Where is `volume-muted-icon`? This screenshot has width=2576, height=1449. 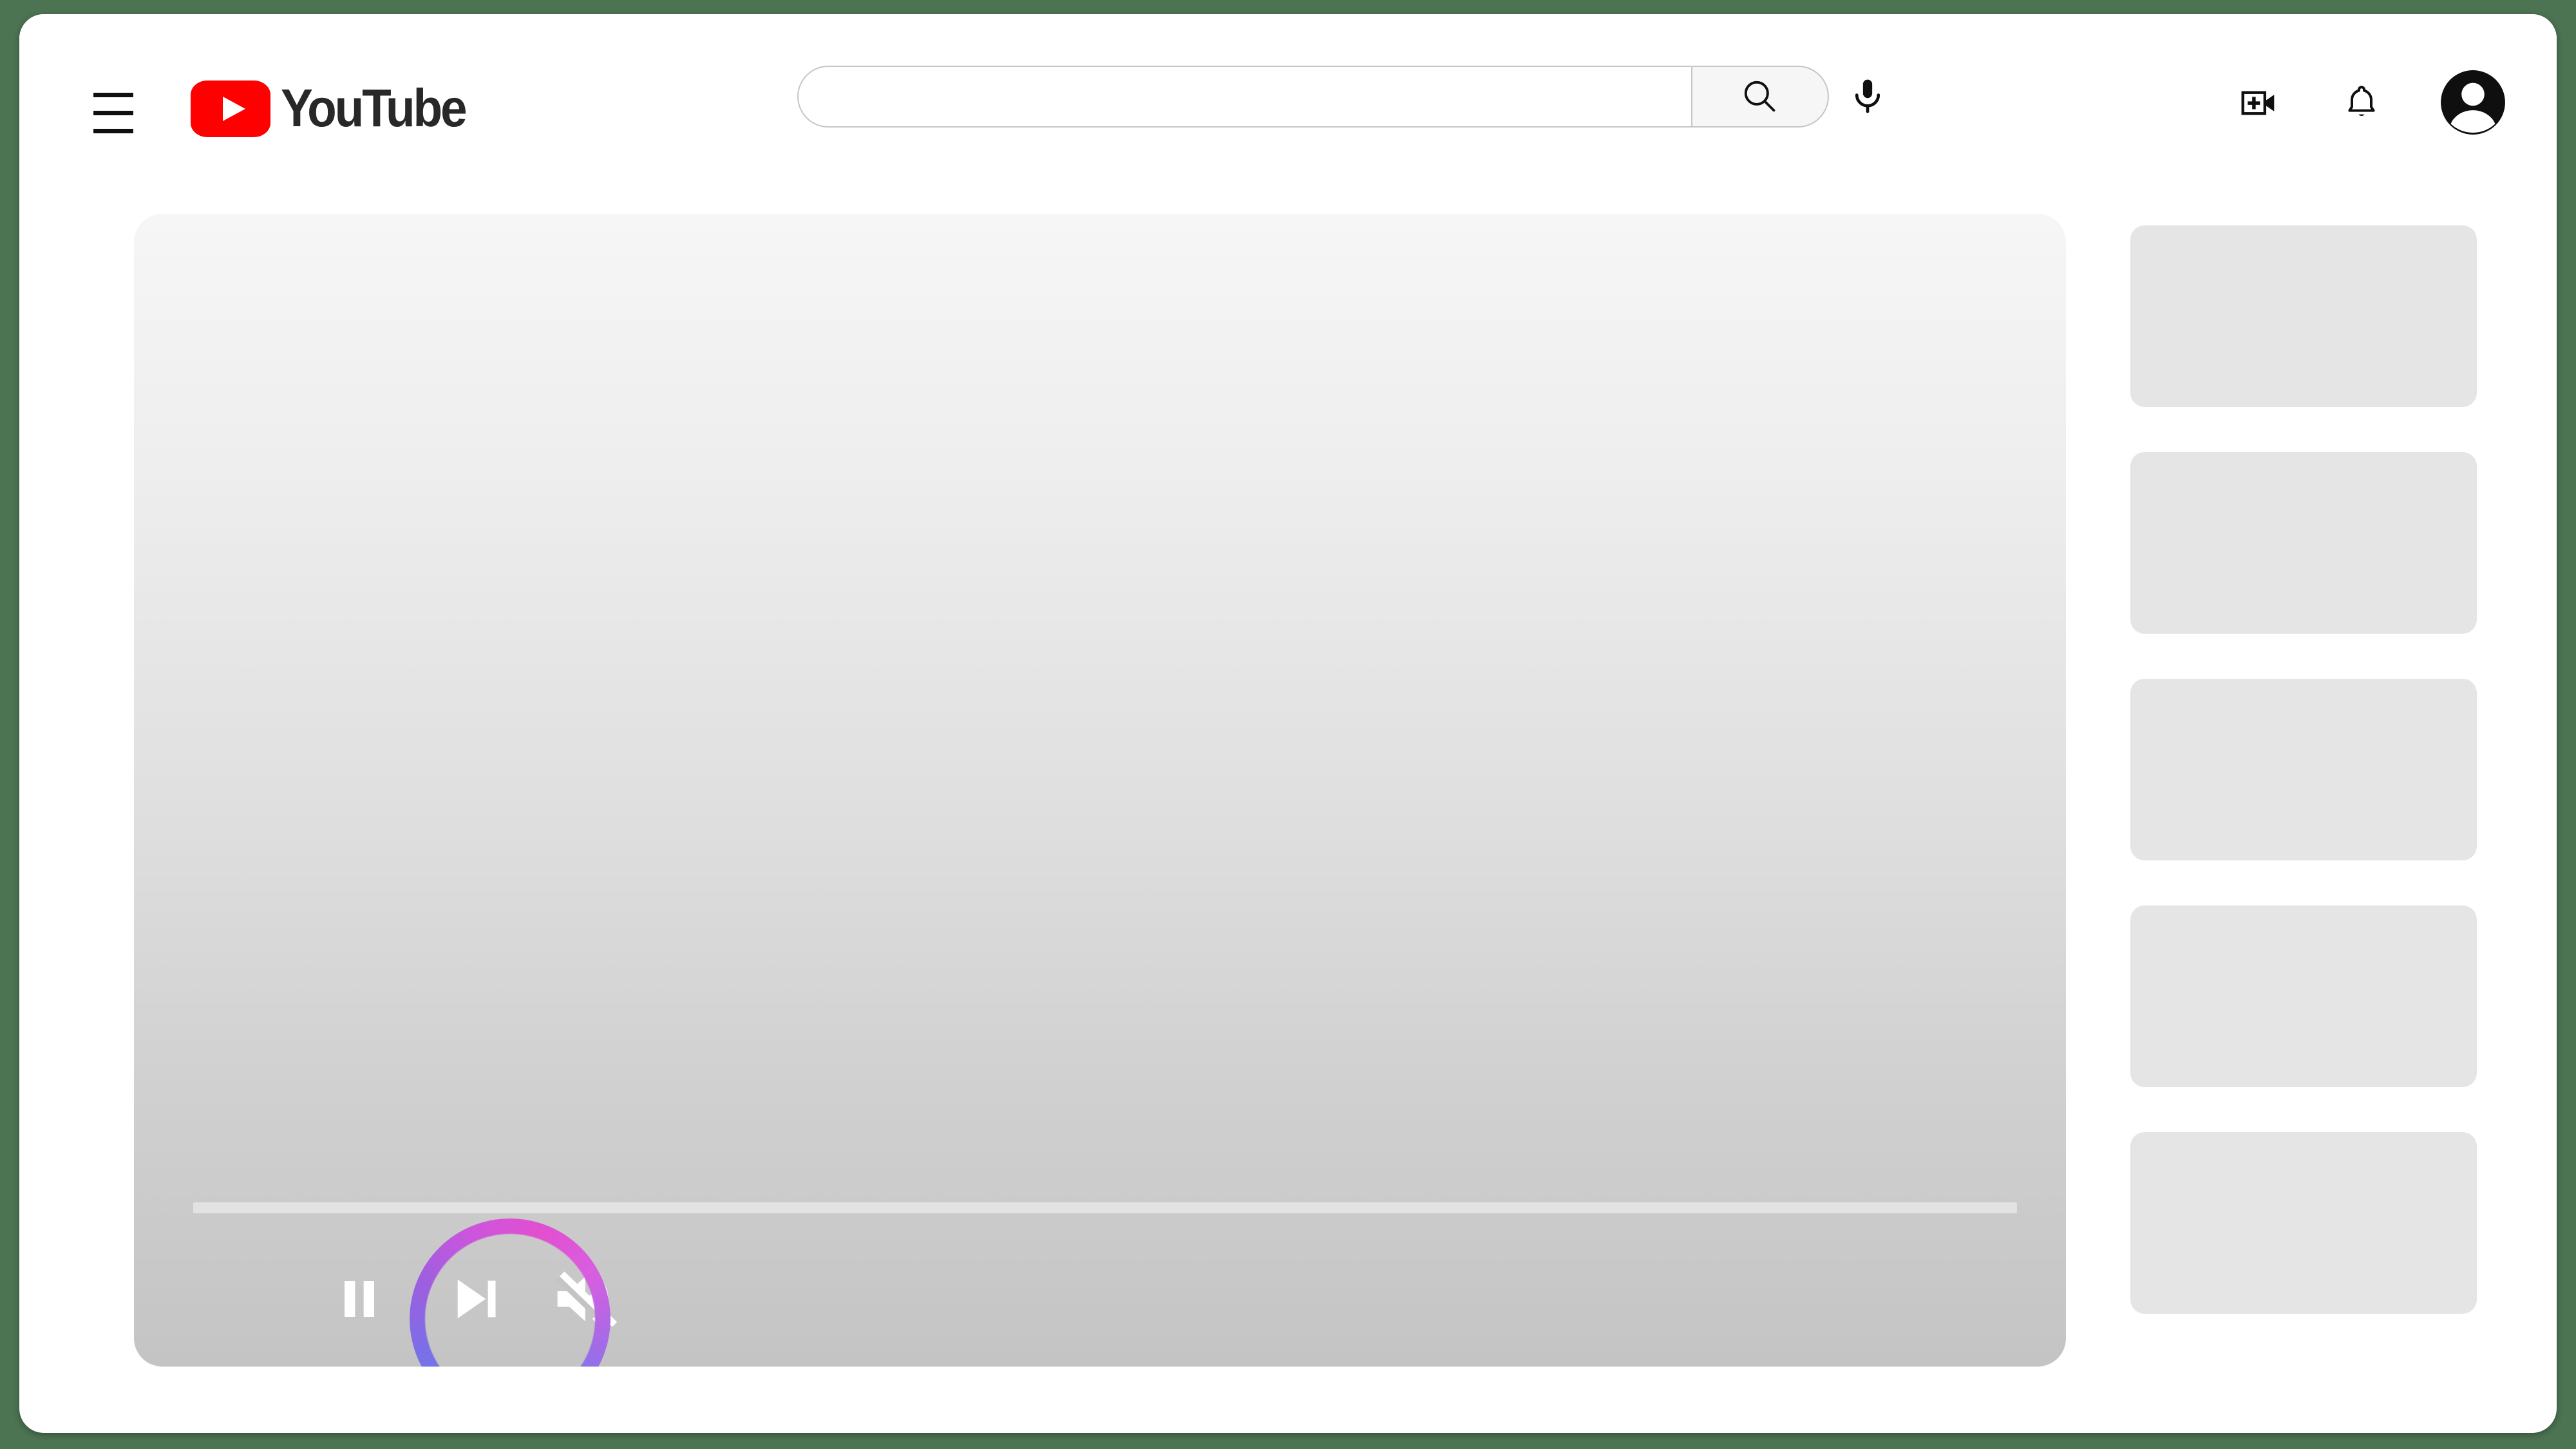
volume-muted-icon is located at coordinates (587, 1301).